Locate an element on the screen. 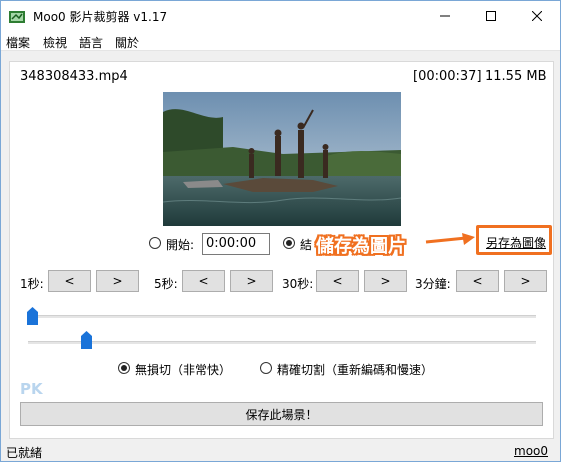 The width and height of the screenshot is (561, 462). menu-view: 檢視 is located at coordinates (55, 42).